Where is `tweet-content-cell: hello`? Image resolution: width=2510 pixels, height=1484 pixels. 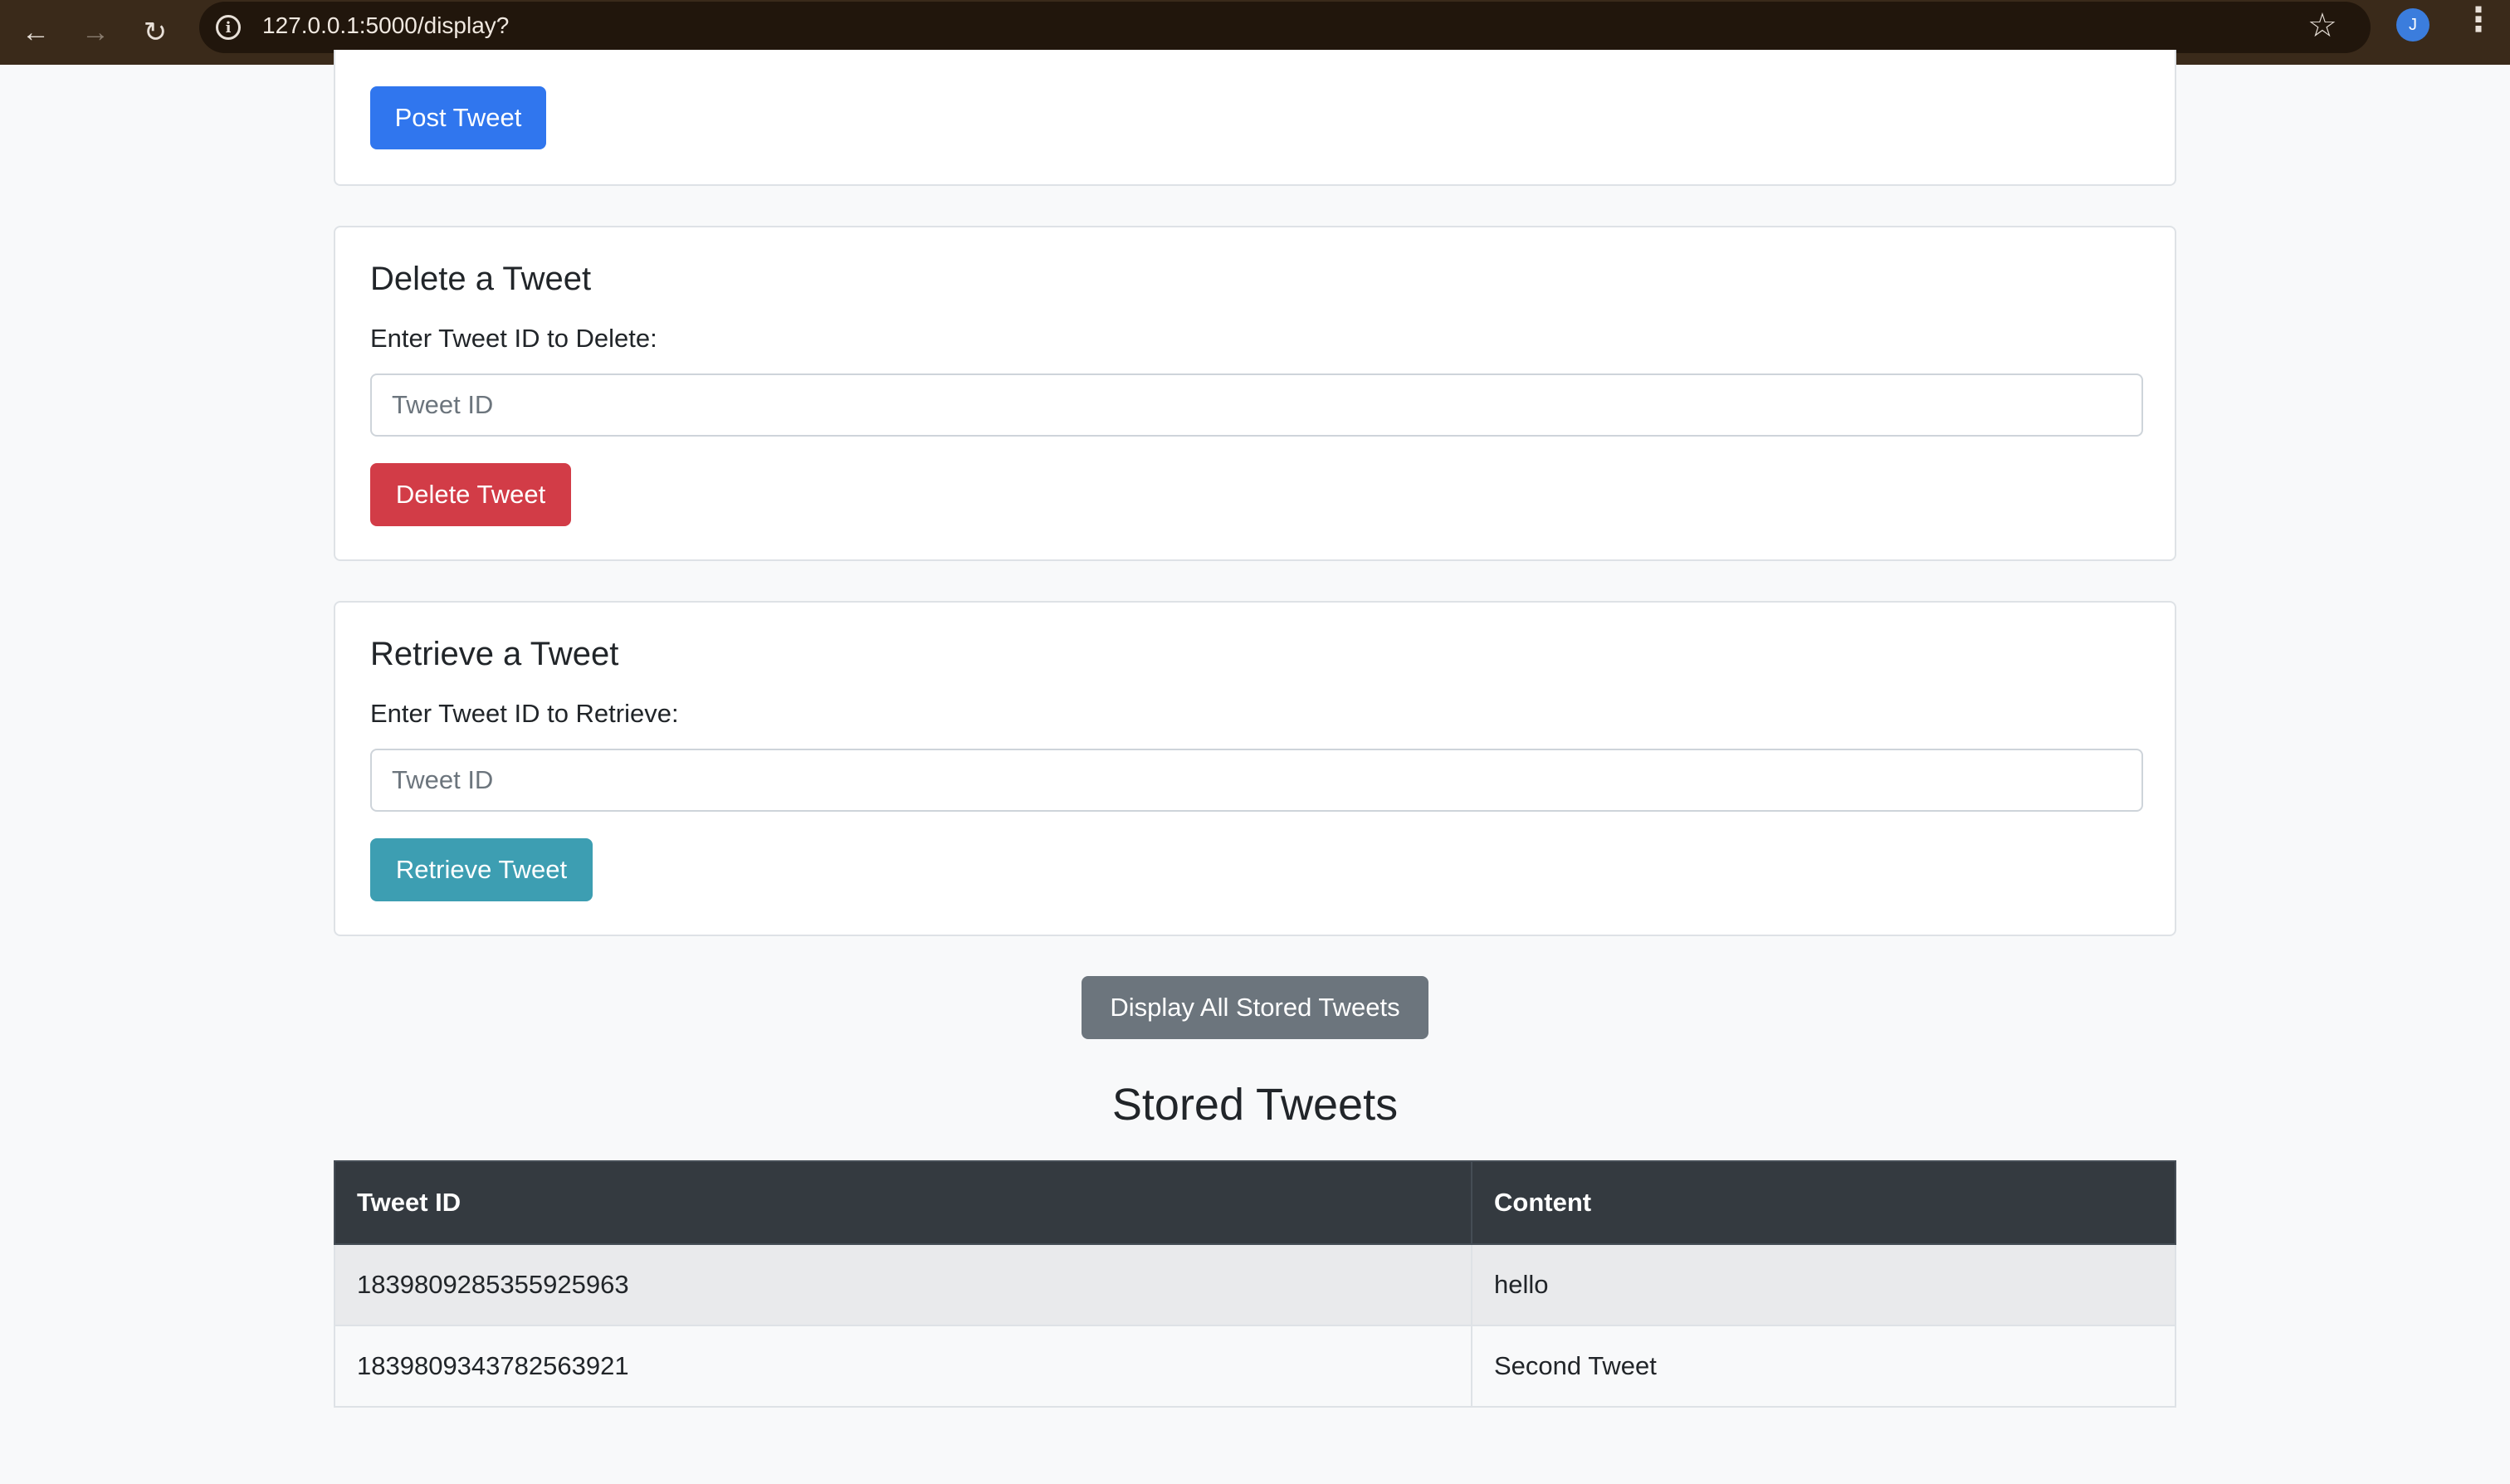
tweet-content-cell: hello is located at coordinates (1823, 1284).